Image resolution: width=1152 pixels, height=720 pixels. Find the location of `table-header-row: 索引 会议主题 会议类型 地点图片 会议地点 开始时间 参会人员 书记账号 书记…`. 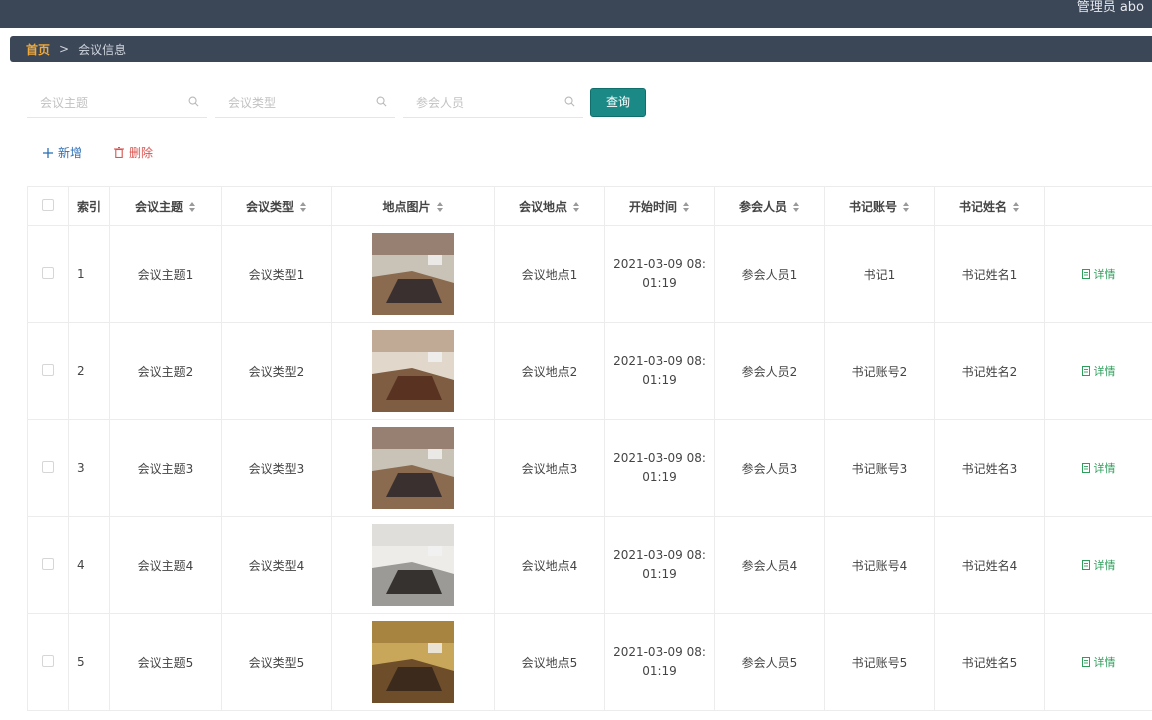

table-header-row: 索引 会议主题 会议类型 地点图片 会议地点 开始时间 参会人员 书记账号 书记… is located at coordinates (589, 206).